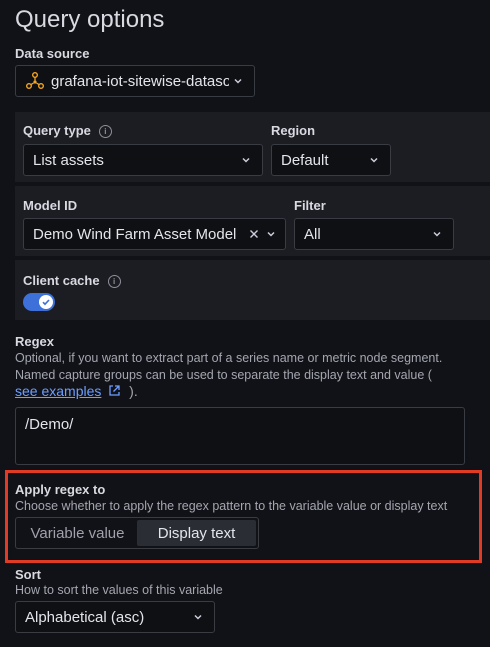  Describe the element at coordinates (140, 81) in the screenshot. I see `data-source-value: grafana-iot-sitewise-datasource` at that location.